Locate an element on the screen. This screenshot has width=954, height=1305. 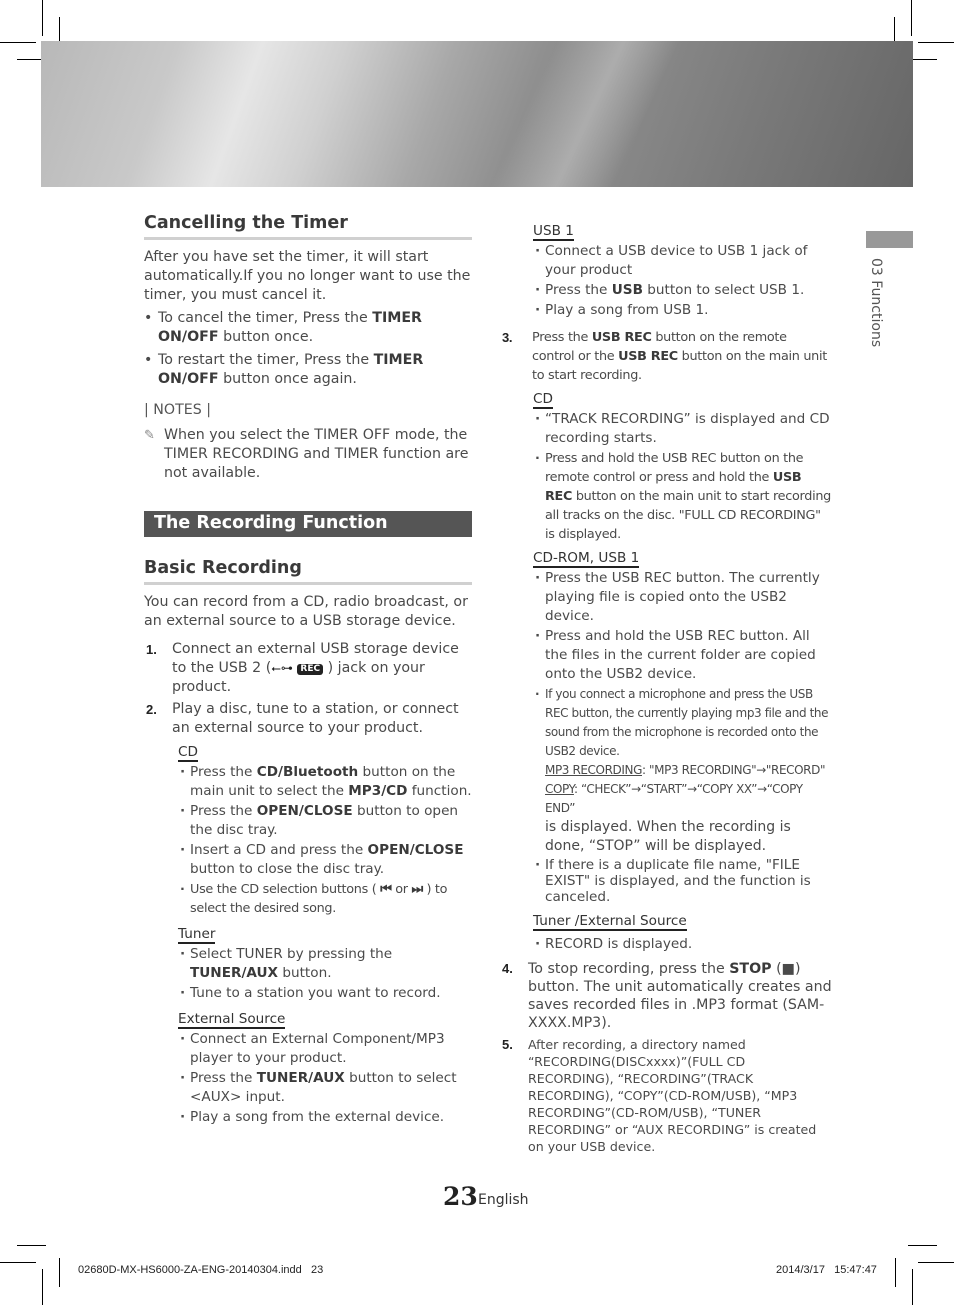
subheading-tuner: Tuner is located at coordinates (197, 935).